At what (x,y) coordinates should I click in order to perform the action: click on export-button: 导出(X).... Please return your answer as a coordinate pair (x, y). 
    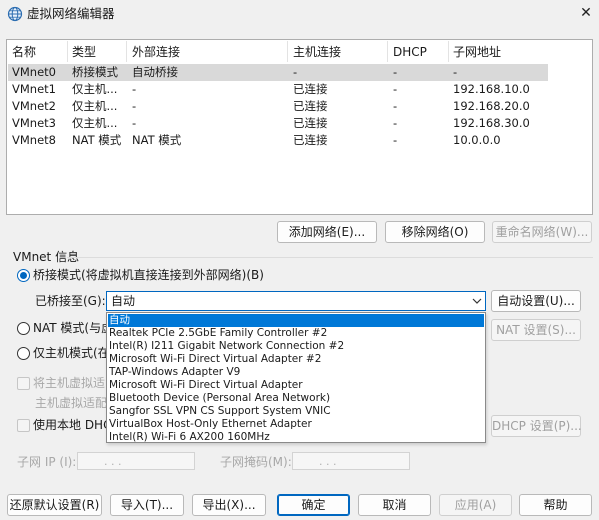
    Looking at the image, I should click on (229, 505).